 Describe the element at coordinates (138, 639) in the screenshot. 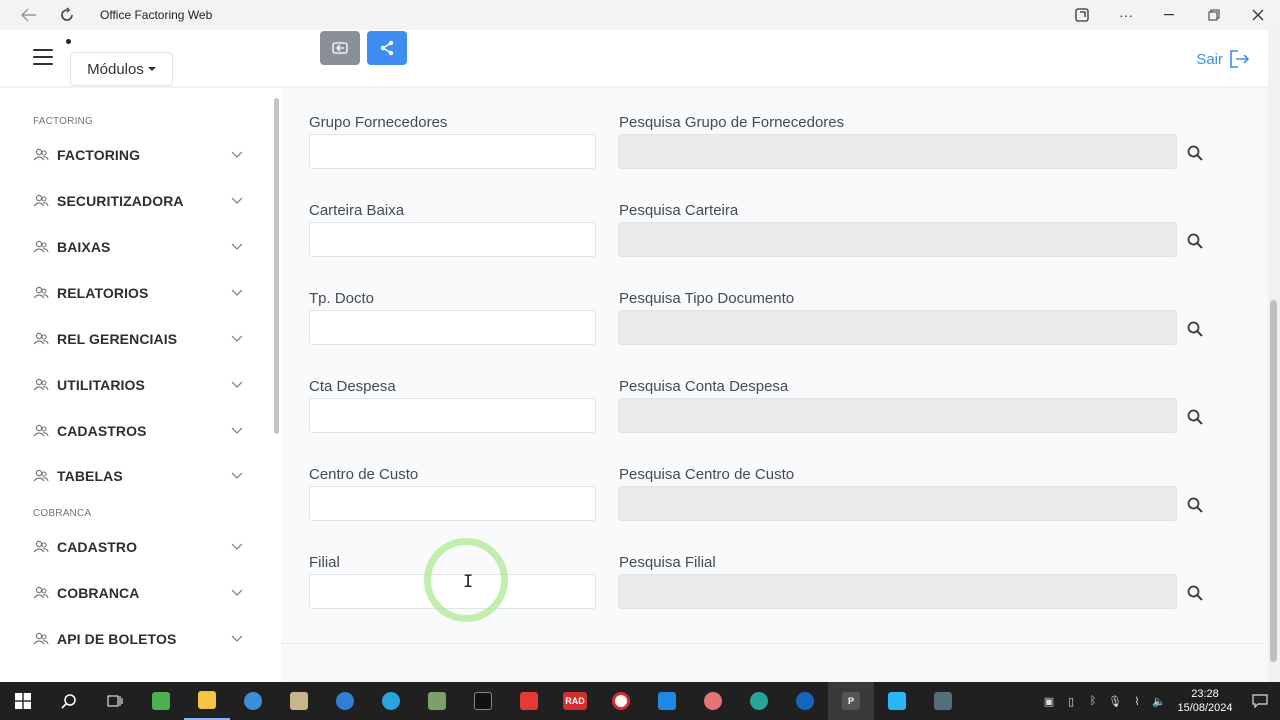

I see `sidebar-item-api-de-boletos: API DE BOLETOS` at that location.